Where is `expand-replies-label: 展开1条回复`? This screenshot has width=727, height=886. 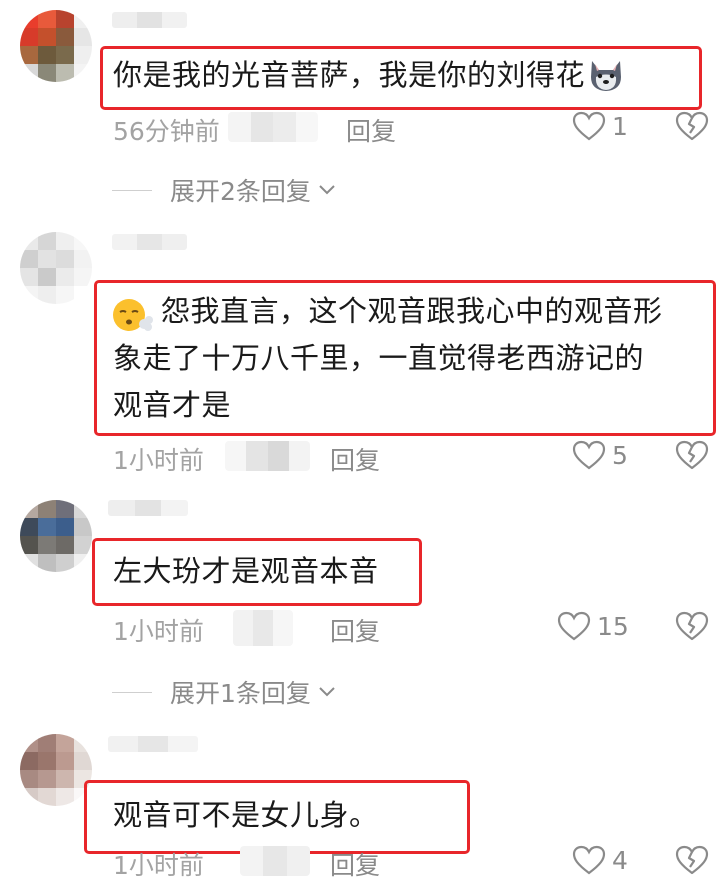 expand-replies-label: 展开1条回复 is located at coordinates (240, 693).